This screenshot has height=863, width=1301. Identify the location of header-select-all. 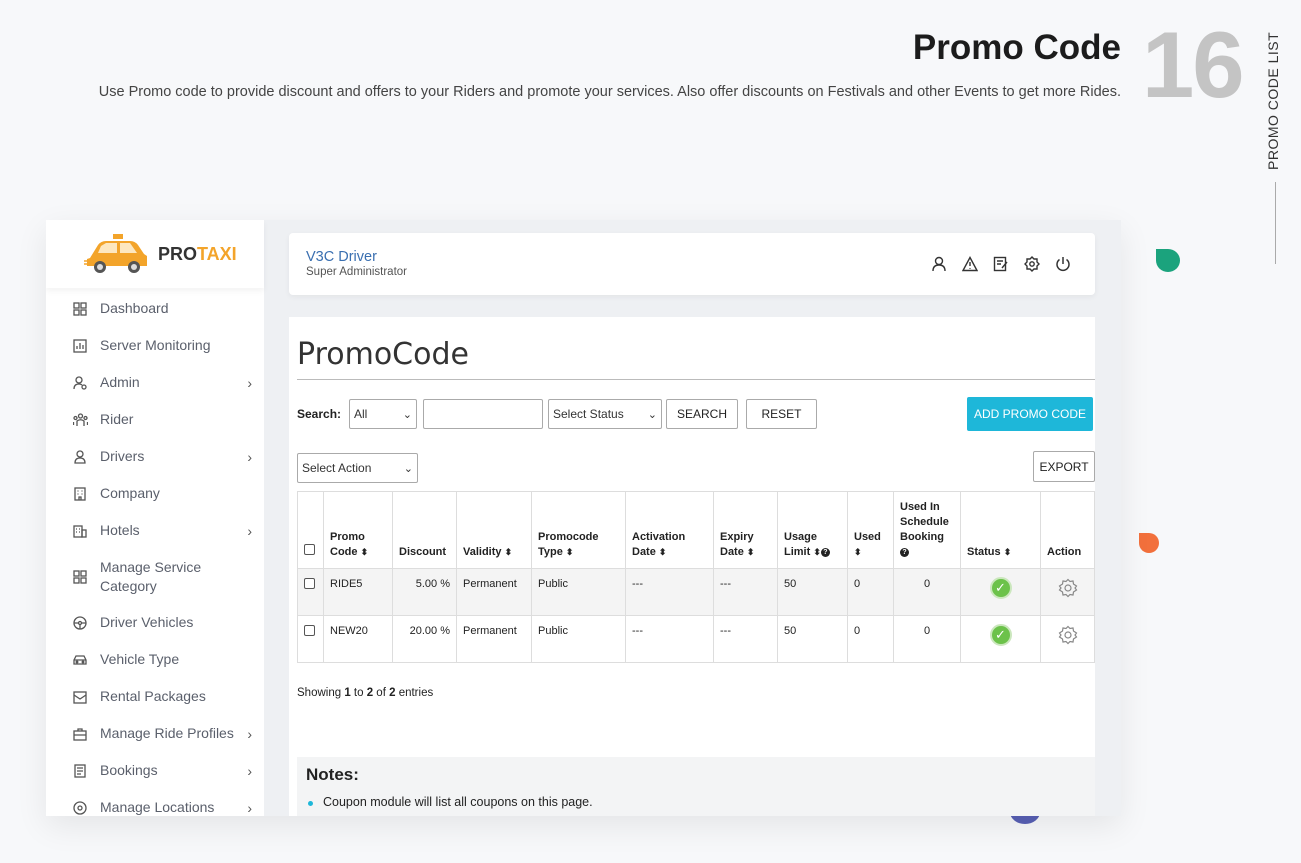
(310, 530).